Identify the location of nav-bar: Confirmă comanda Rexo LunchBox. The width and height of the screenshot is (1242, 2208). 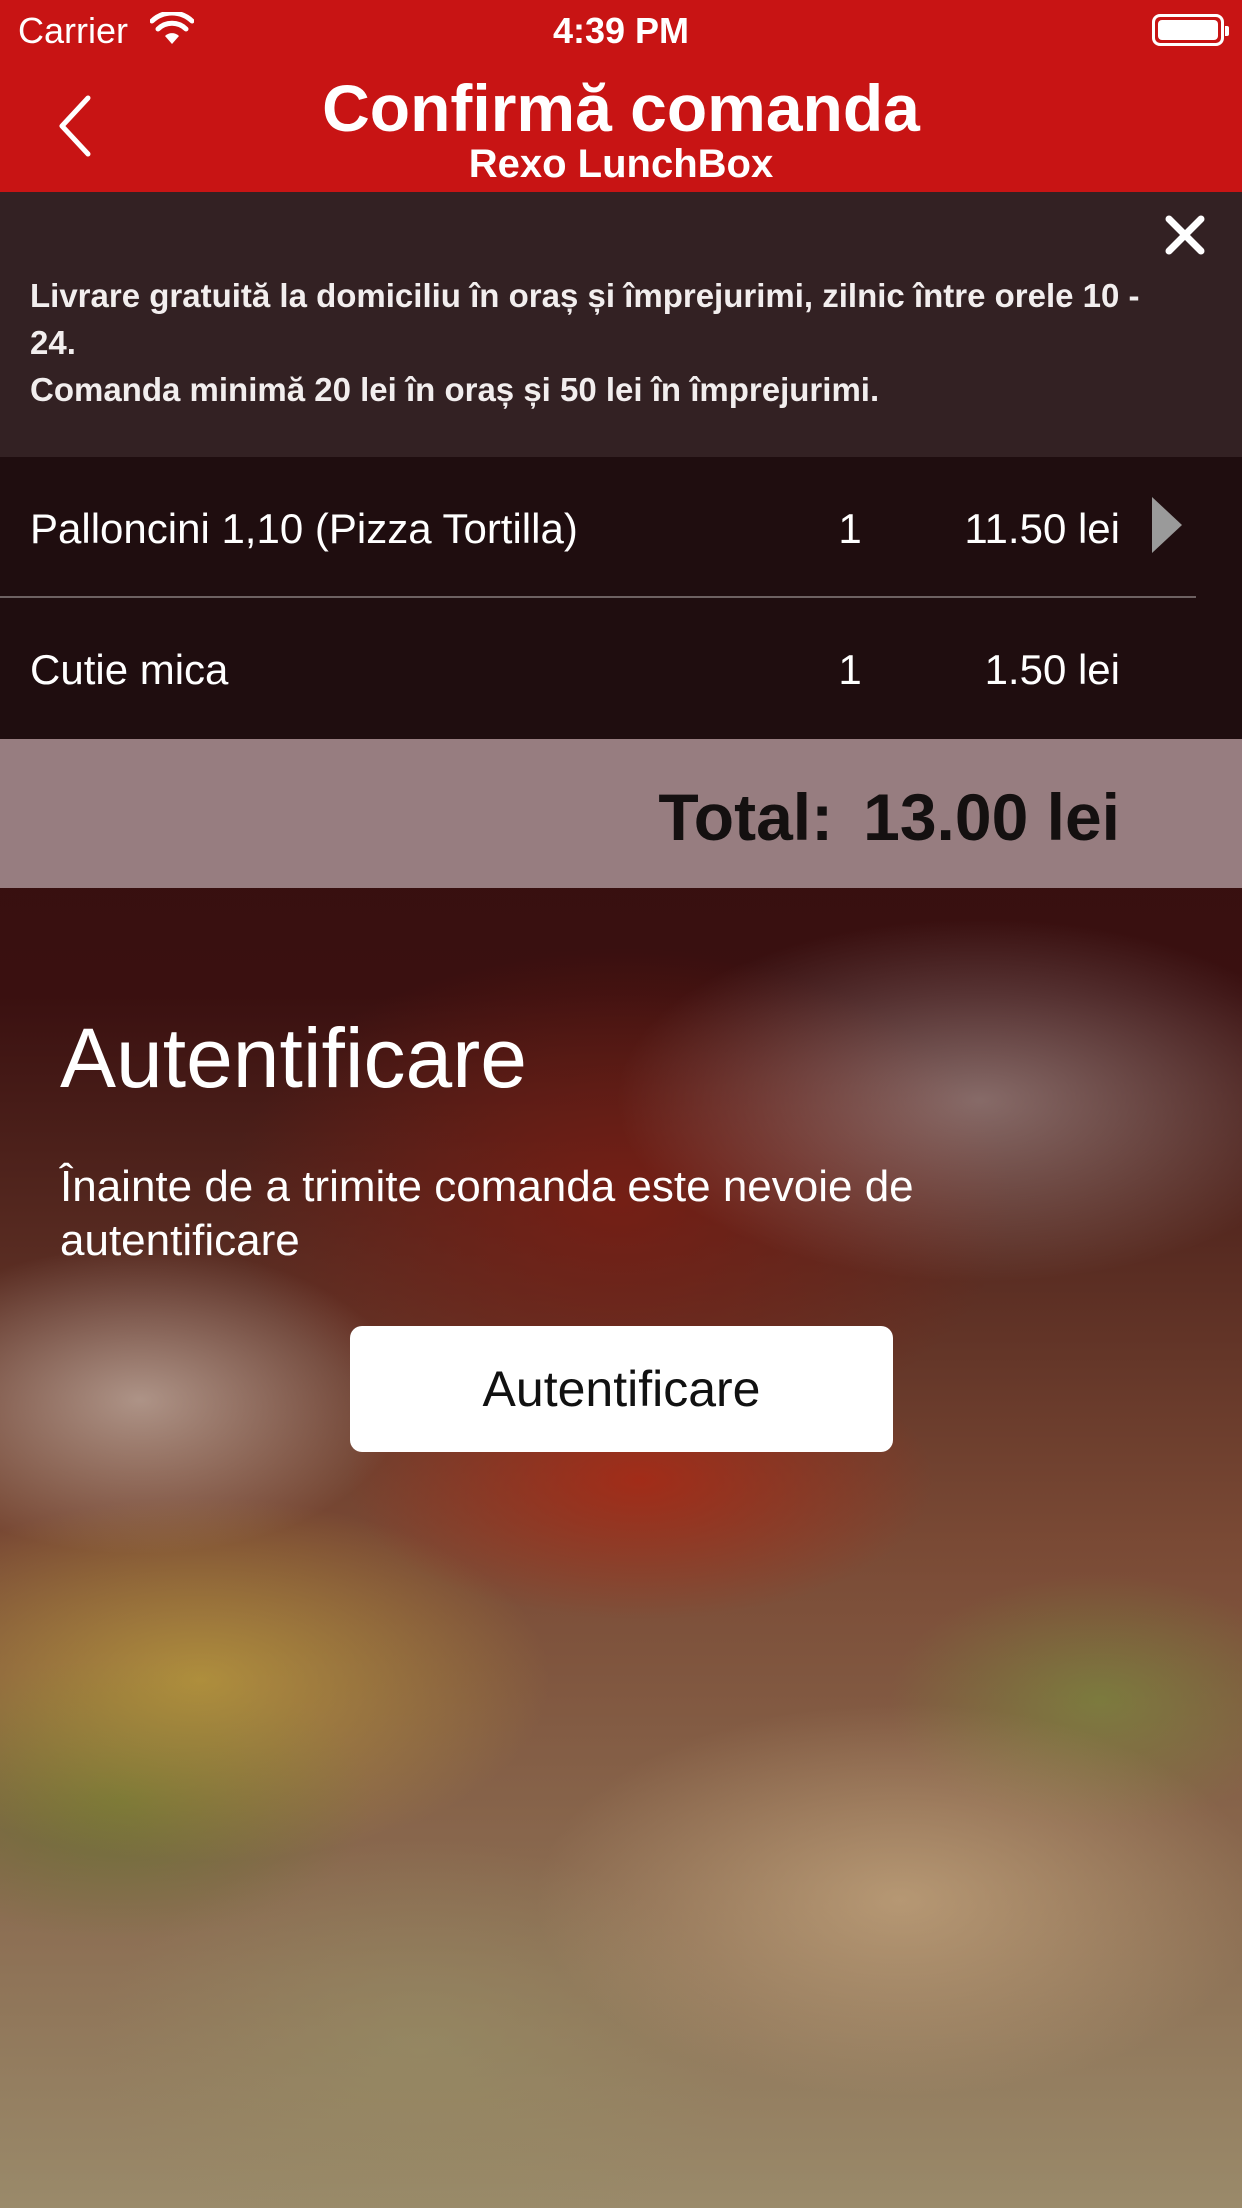
(621, 126).